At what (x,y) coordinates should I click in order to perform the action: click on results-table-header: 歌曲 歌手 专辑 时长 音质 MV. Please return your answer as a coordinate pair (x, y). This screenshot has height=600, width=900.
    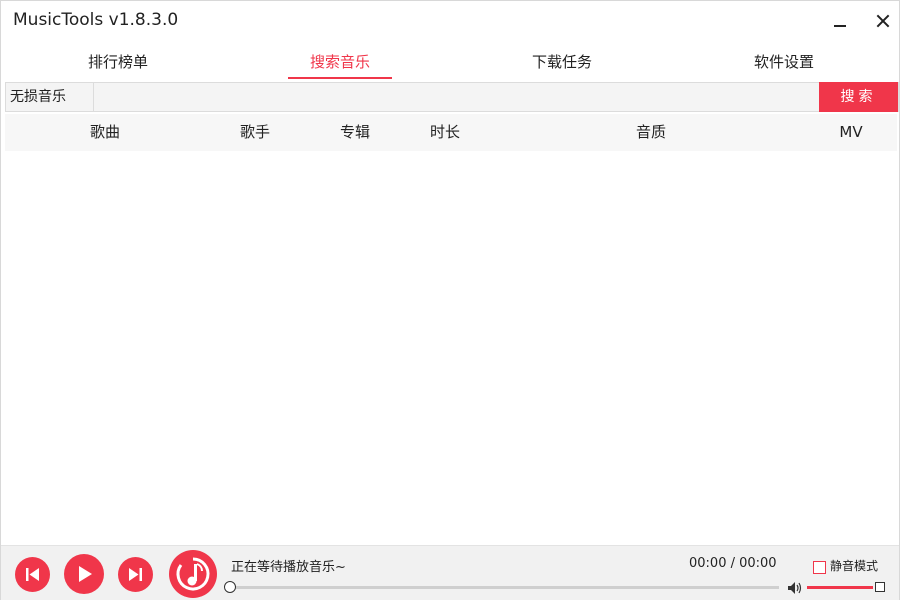
    Looking at the image, I should click on (451, 132).